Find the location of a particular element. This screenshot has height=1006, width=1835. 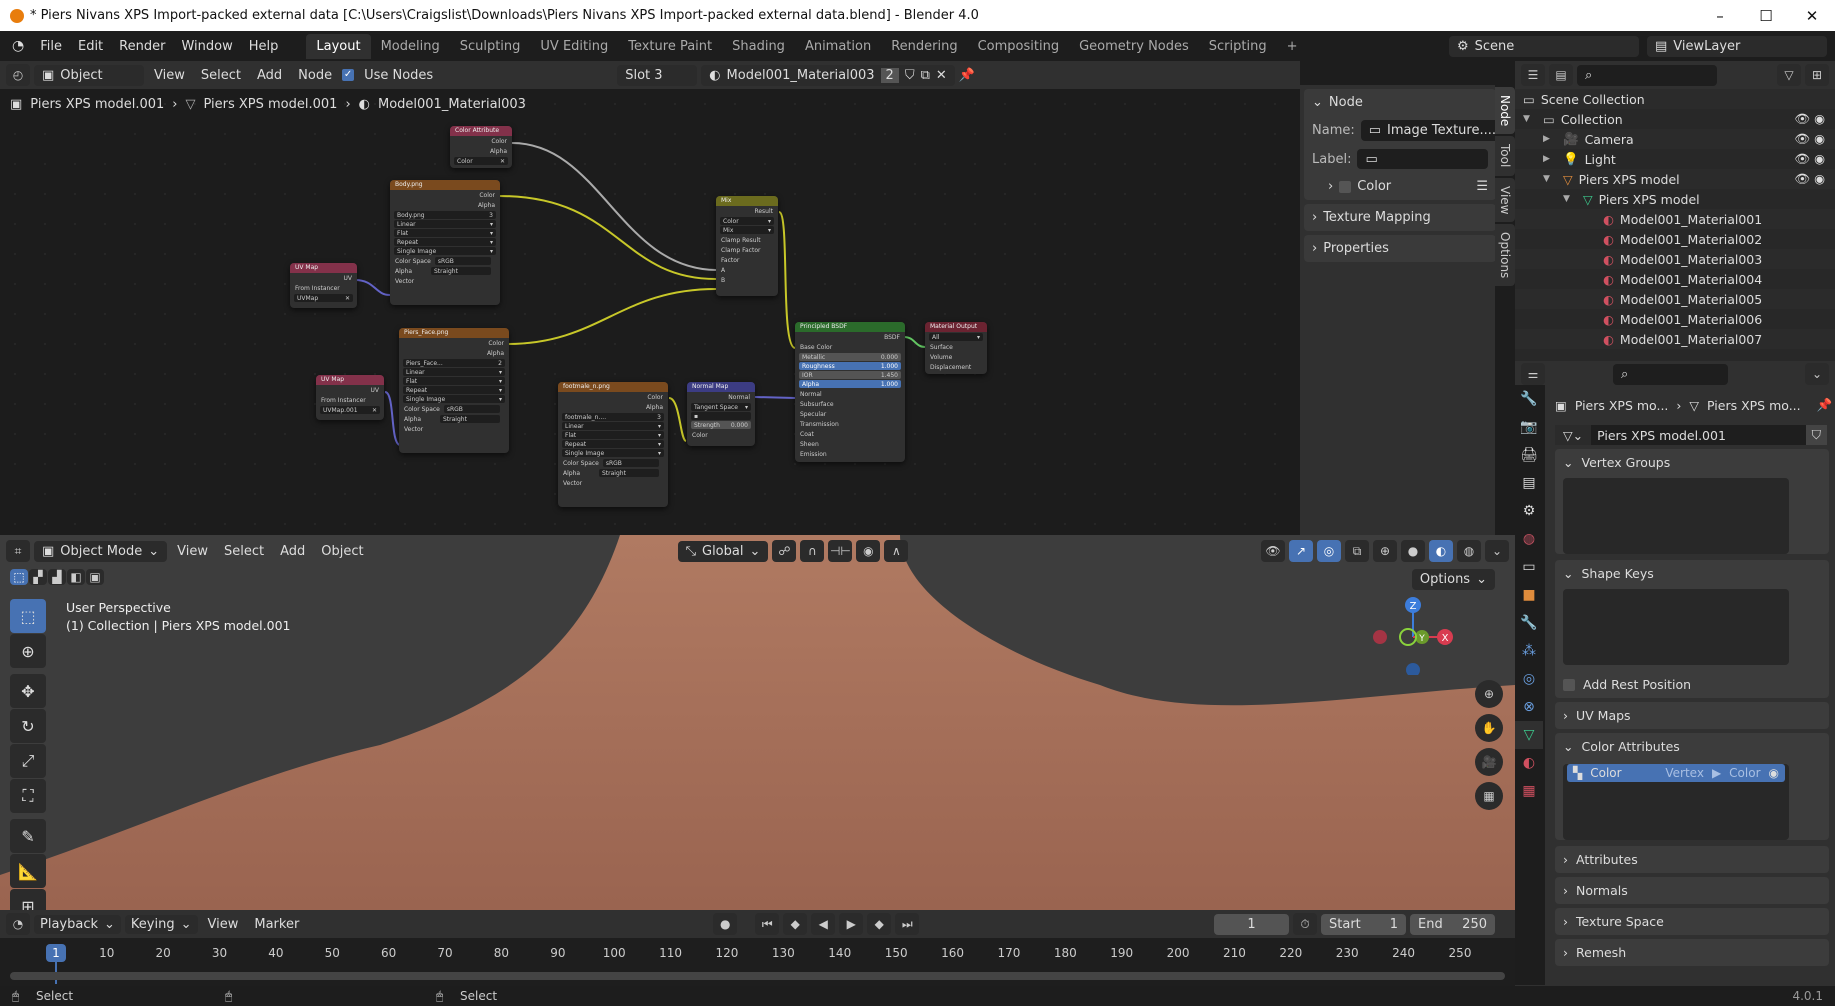

outliner-item: ◐ Model001_Material005 is located at coordinates (1675, 299).